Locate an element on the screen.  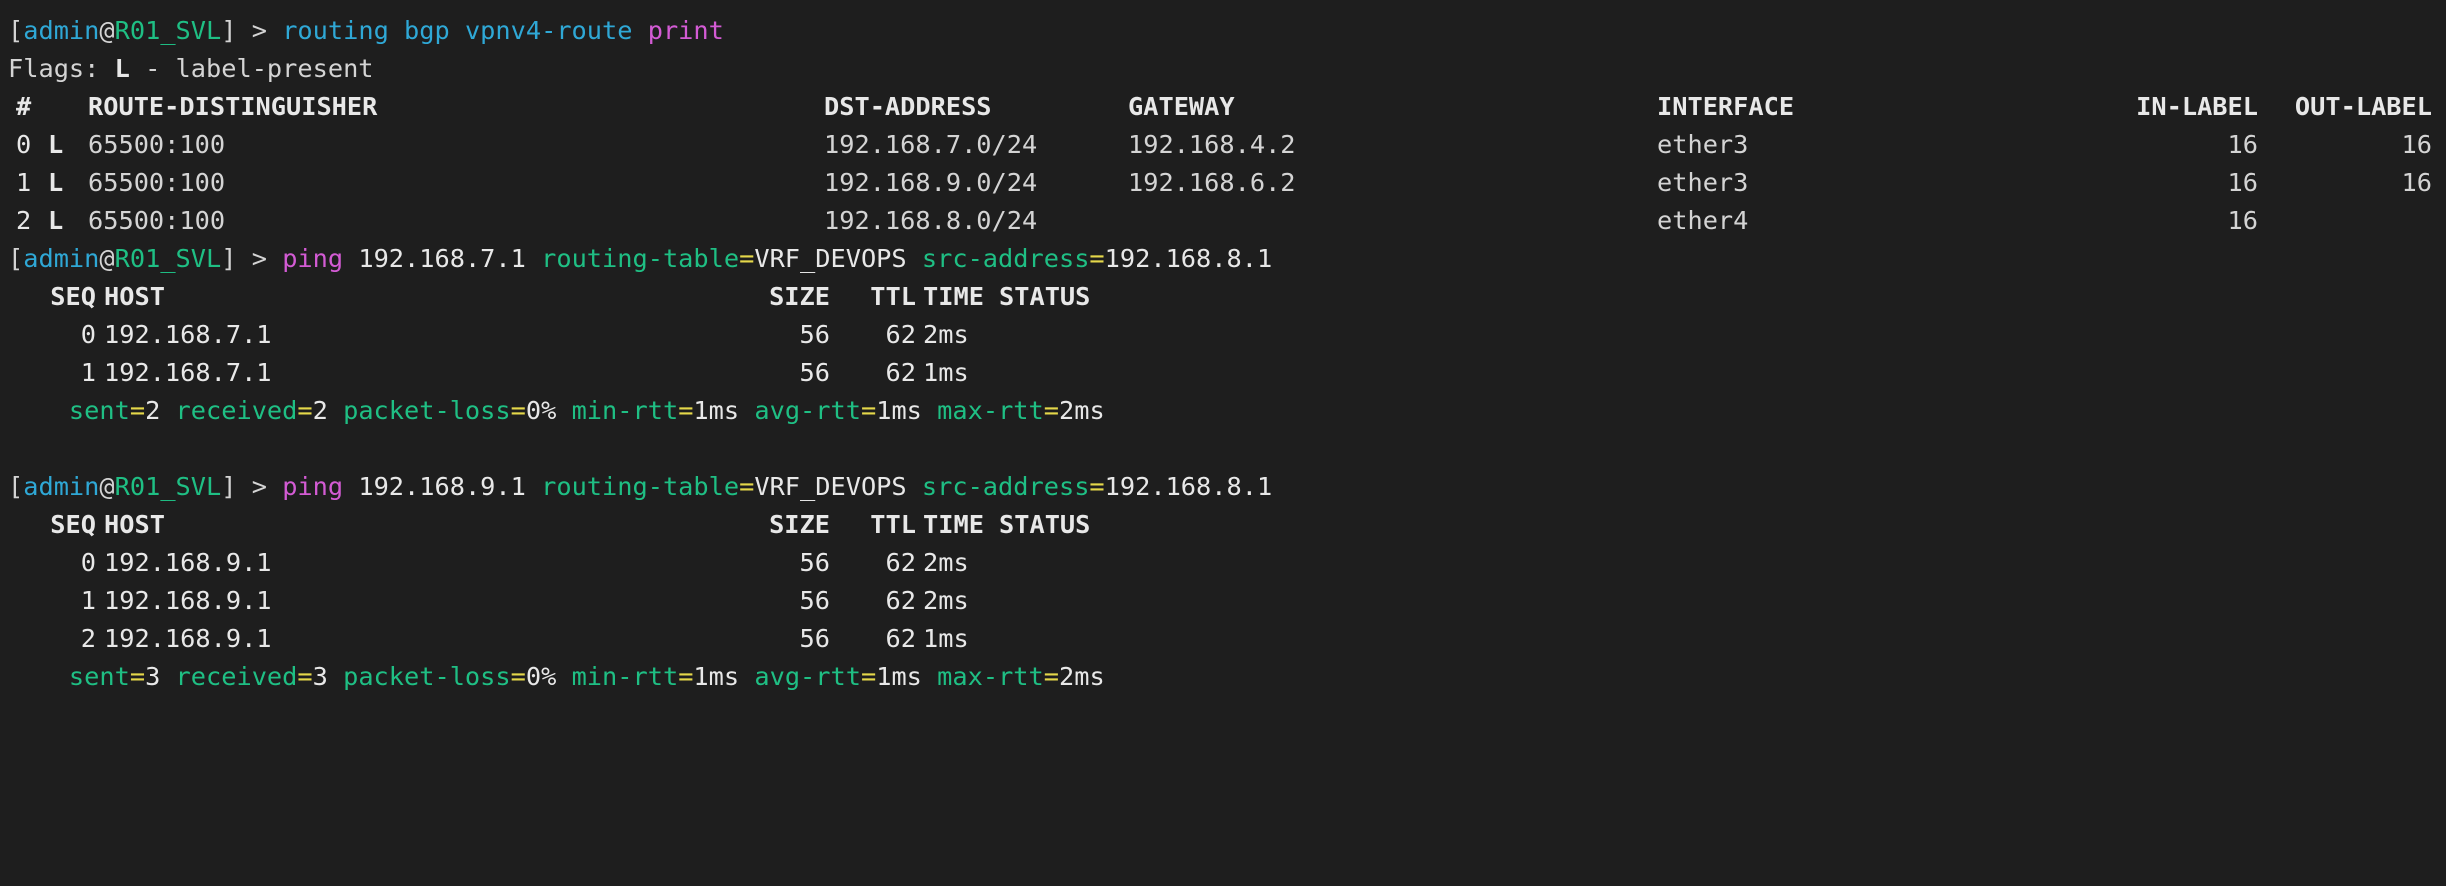
command-verb-ping: ping is located at coordinates (313, 258).